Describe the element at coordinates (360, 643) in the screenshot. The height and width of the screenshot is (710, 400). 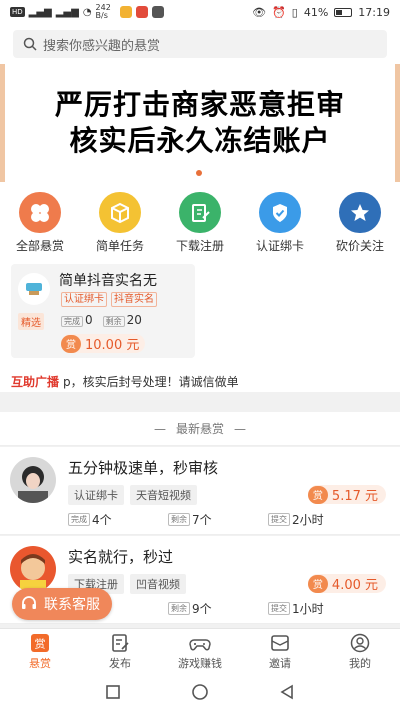
I see `profile-icon` at that location.